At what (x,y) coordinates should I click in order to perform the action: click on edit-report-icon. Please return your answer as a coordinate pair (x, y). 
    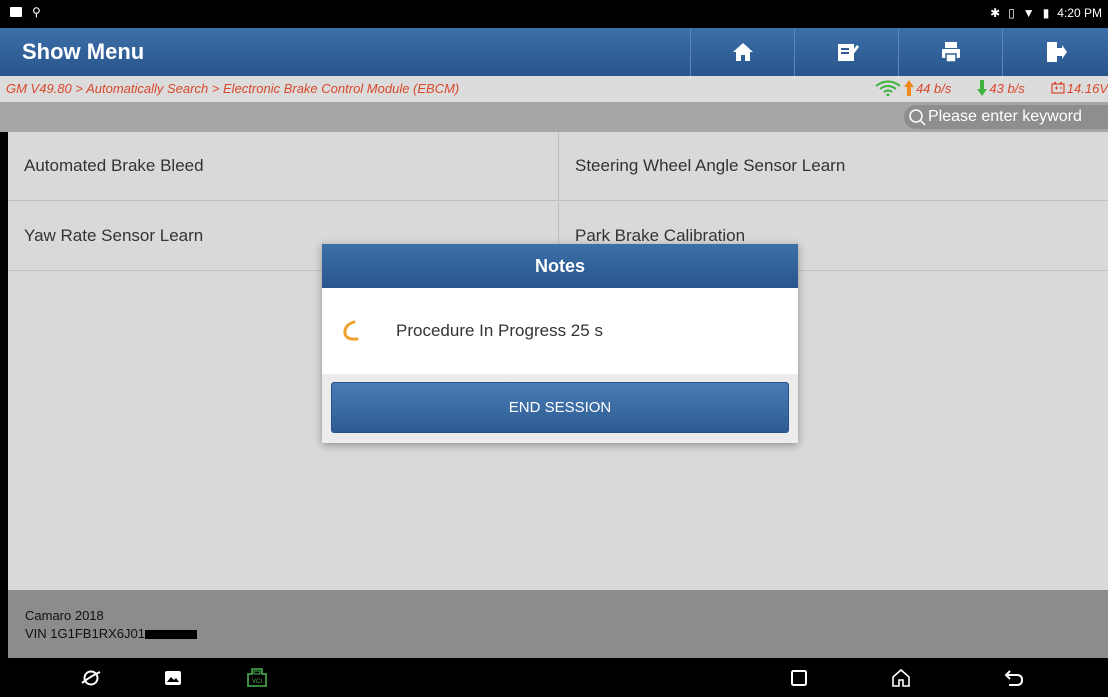
    Looking at the image, I should click on (848, 52).